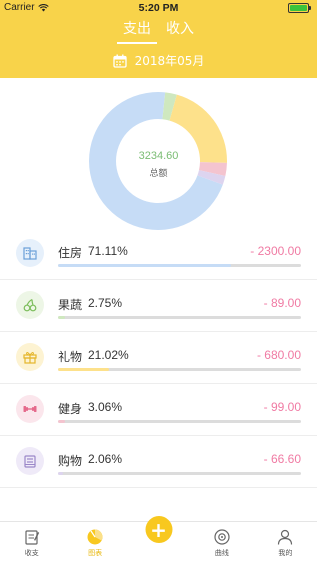 This screenshot has height=561, width=320. What do you see at coordinates (30, 461) in the screenshot?
I see `shopping-icon` at bounding box center [30, 461].